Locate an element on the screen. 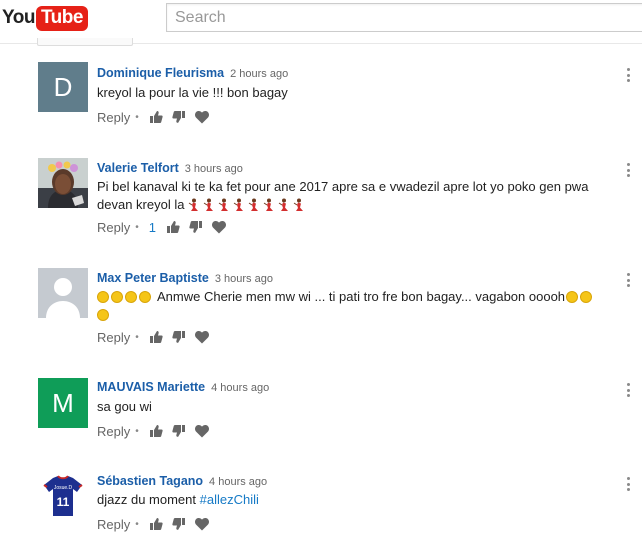  comment-text-line-2-text: devan kreyol la is located at coordinates (141, 204).